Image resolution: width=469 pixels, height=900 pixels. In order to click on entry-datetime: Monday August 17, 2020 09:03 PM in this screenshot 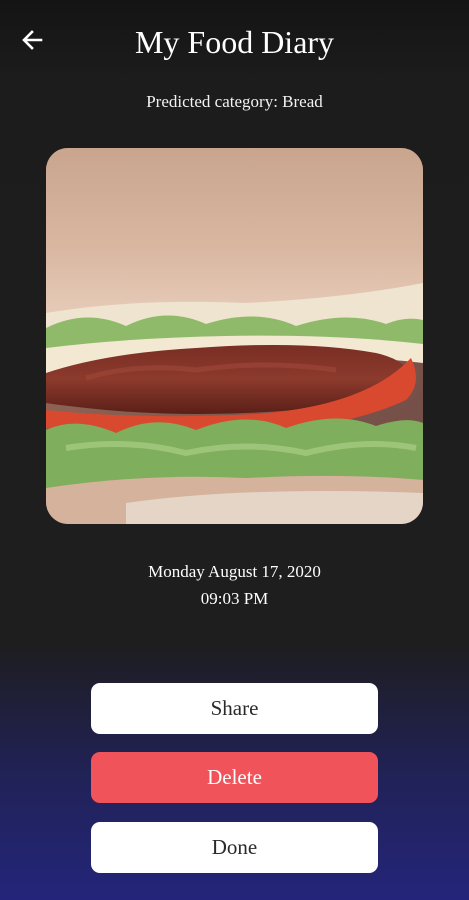, I will do `click(234, 585)`.